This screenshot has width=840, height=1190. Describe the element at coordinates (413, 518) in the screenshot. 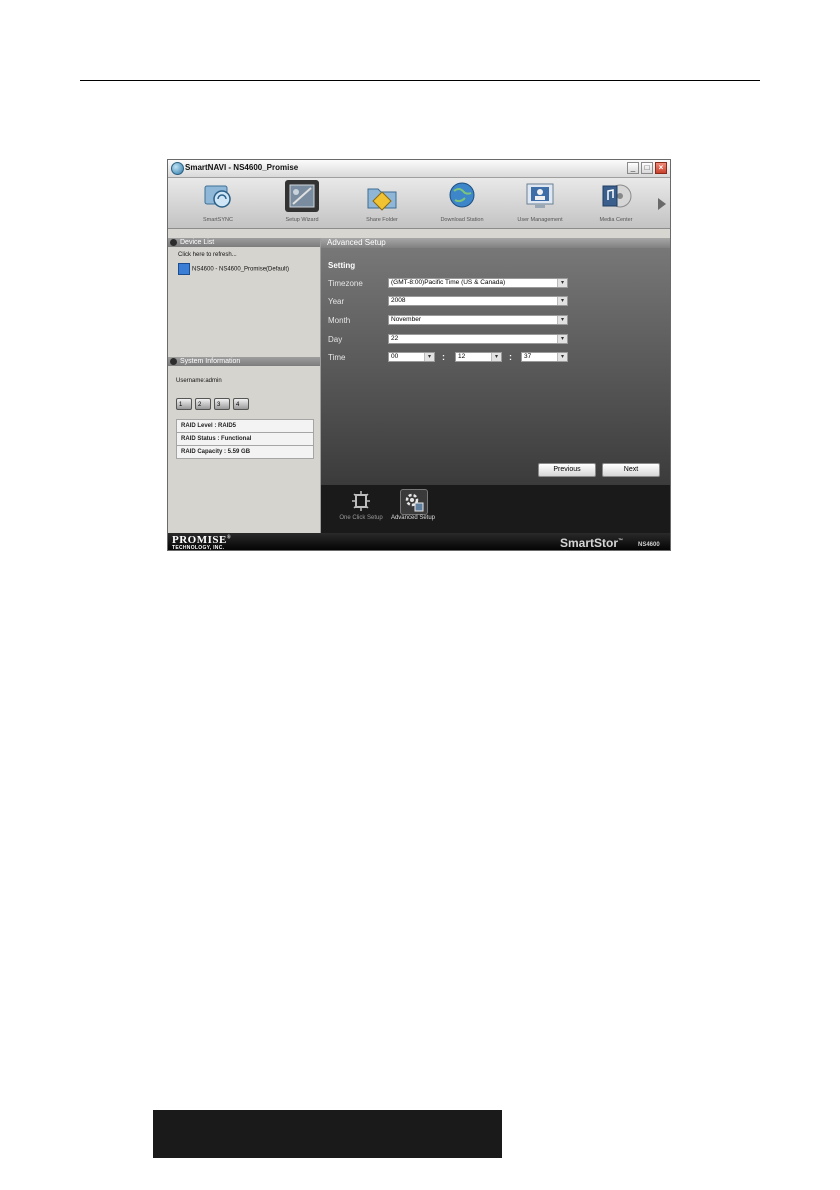

I see `tab-label: Advanced Setup` at that location.